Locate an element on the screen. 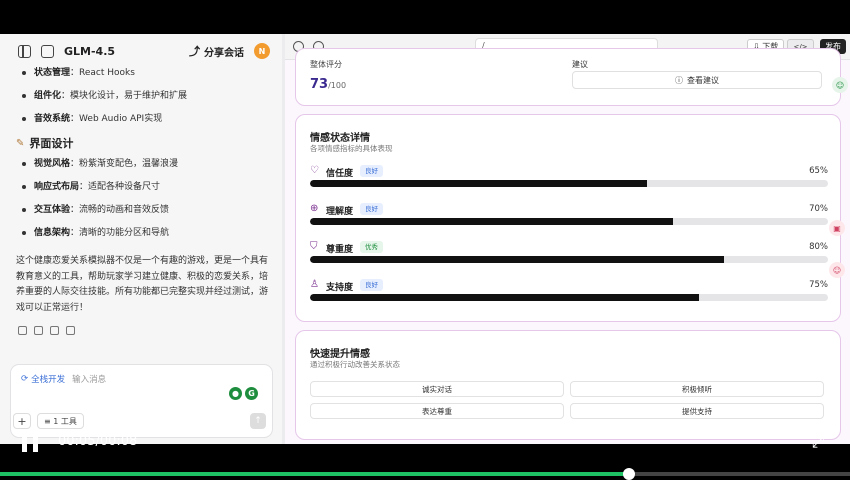 This screenshot has width=850, height=480. progress-track is located at coordinates (425, 474).